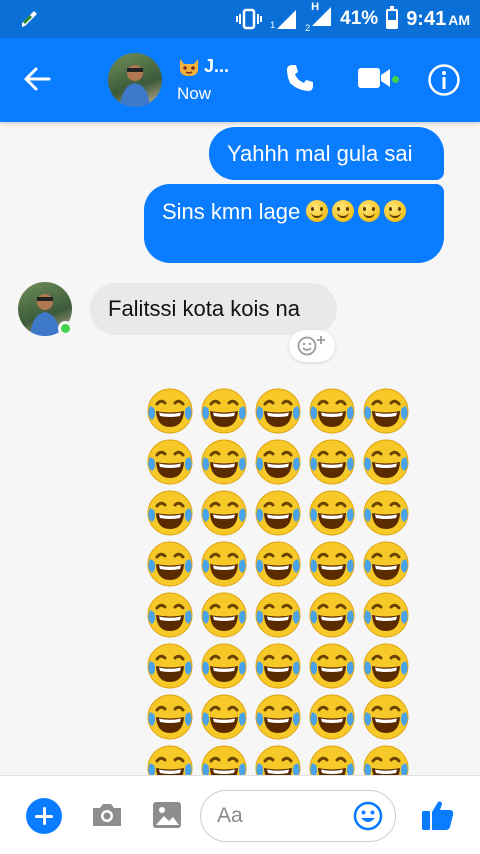  Describe the element at coordinates (189, 67) in the screenshot. I see `cat-face-icon` at that location.